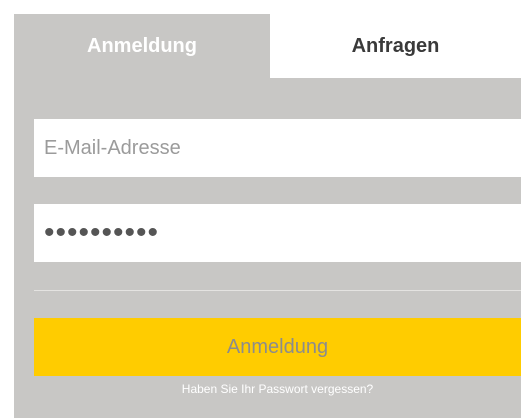 Image resolution: width=521 pixels, height=418 pixels. Describe the element at coordinates (142, 46) in the screenshot. I see `tab-login: Anmeldung` at that location.